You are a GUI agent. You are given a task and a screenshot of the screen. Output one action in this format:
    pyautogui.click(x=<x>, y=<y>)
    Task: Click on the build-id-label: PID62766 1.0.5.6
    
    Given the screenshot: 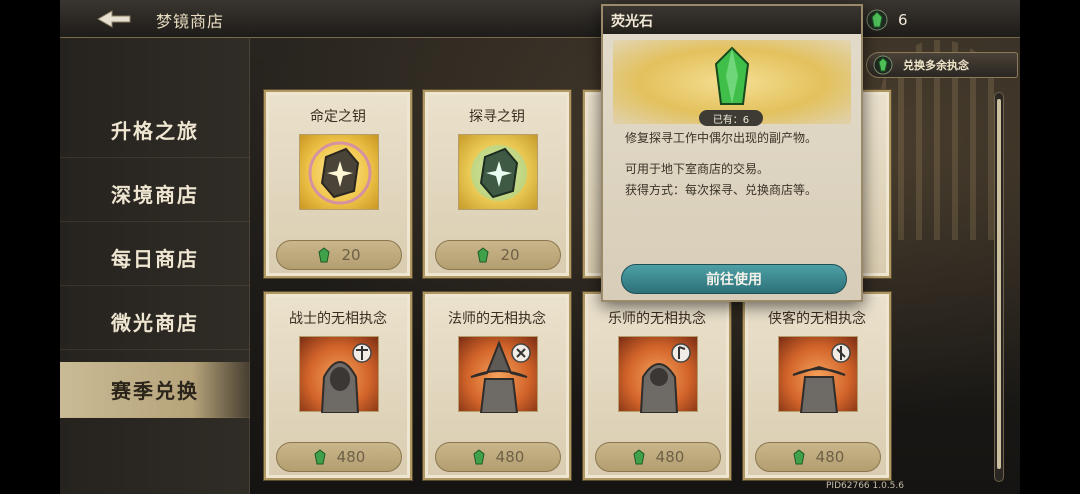 What is the action you would take?
    pyautogui.click(x=865, y=486)
    